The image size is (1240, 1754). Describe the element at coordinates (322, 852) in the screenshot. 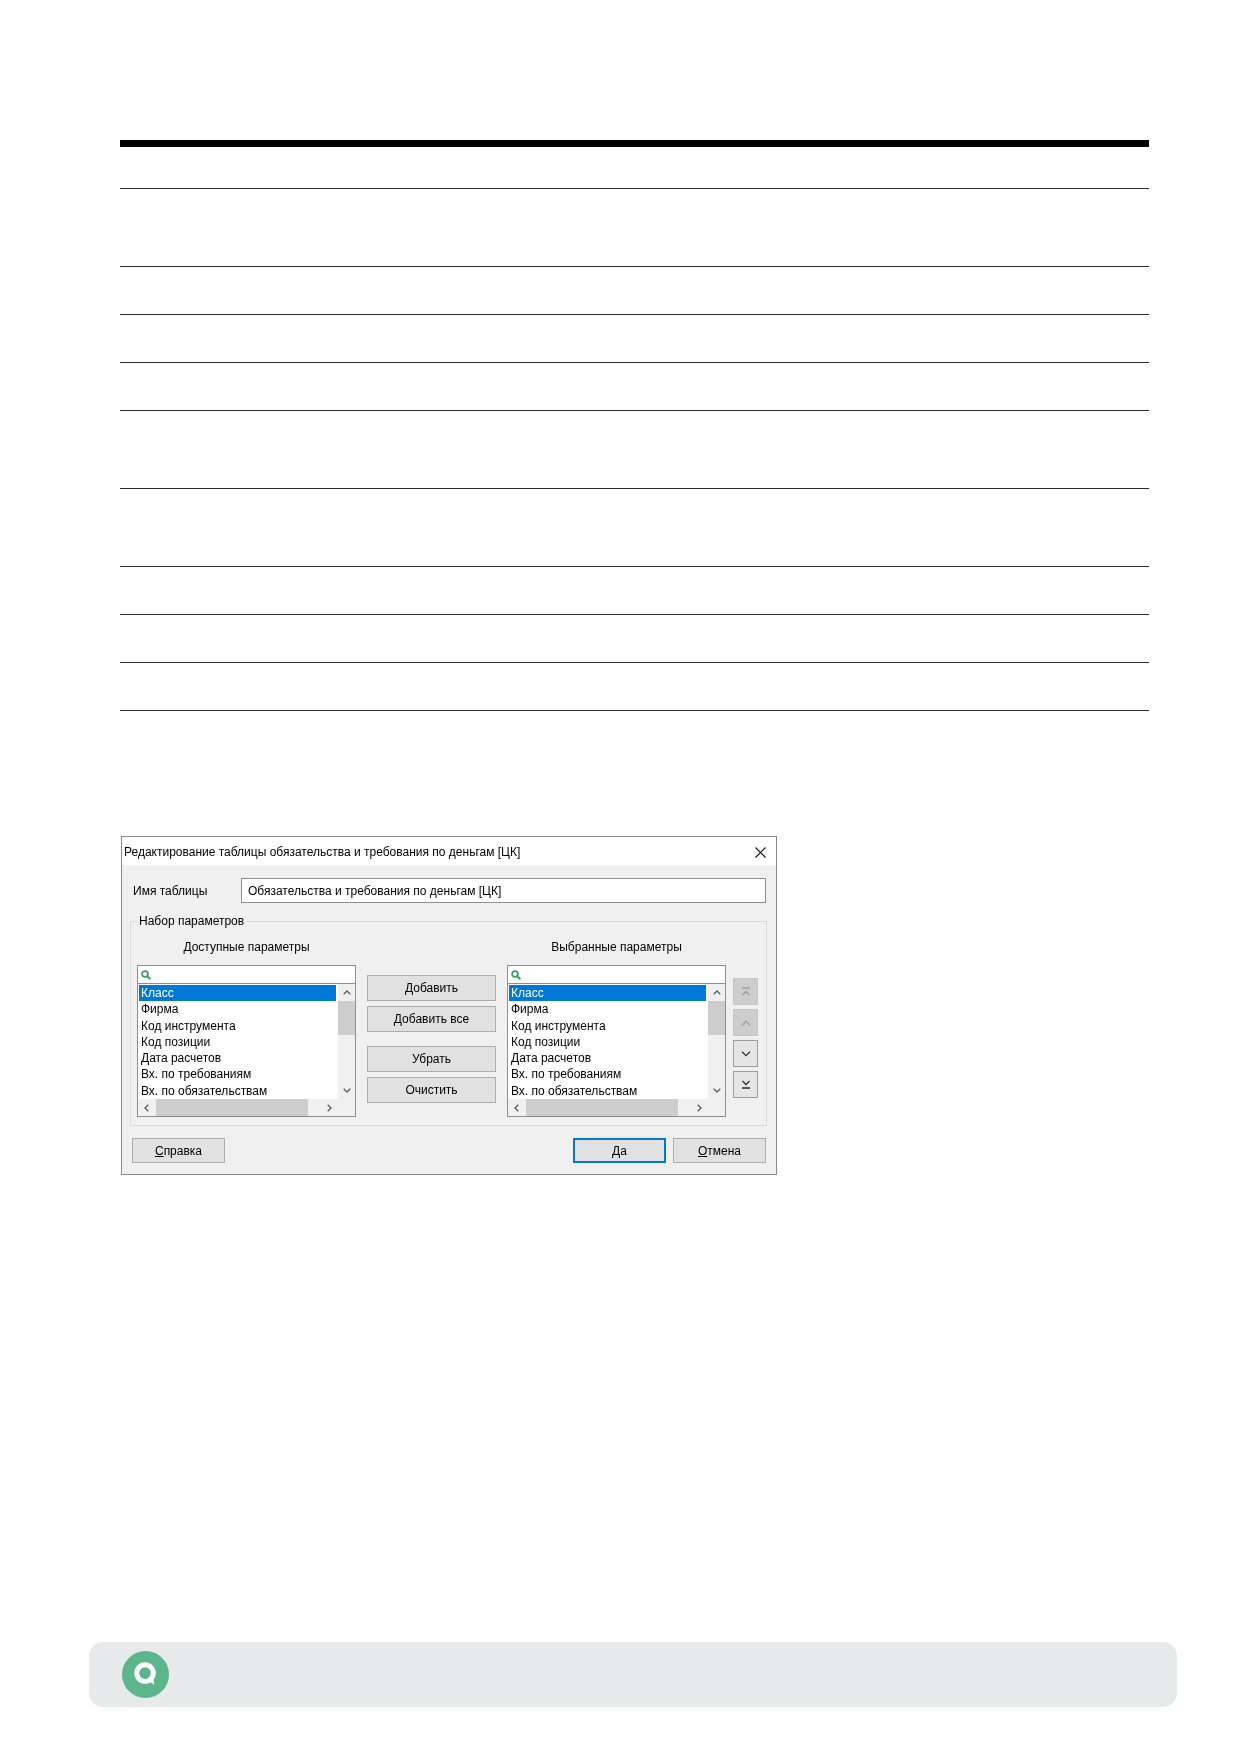

I see `window-title: Редактирование таблицы обязательства и требования по деньгам [ЦК]` at that location.